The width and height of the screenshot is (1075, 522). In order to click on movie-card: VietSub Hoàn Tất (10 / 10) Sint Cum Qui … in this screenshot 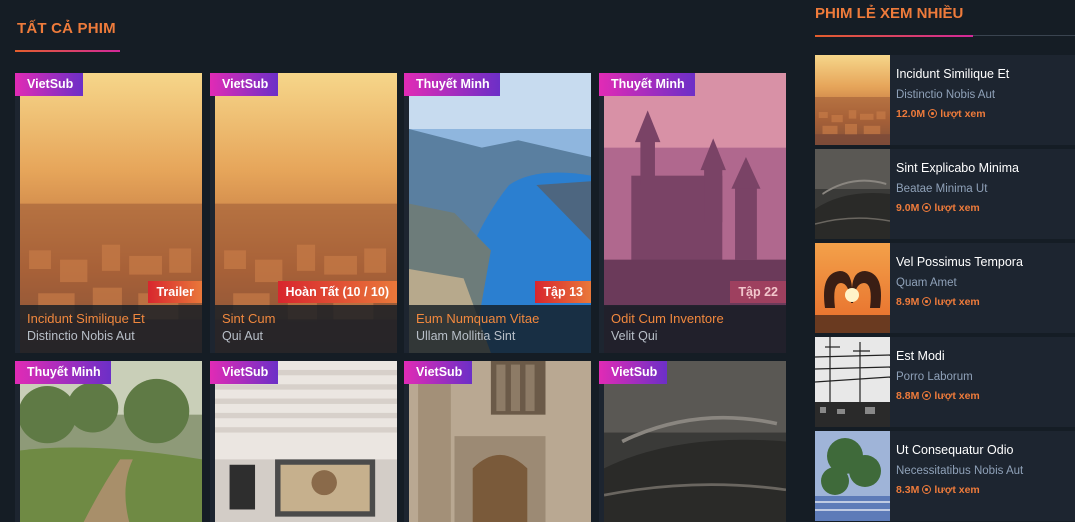, I will do `click(303, 213)`.